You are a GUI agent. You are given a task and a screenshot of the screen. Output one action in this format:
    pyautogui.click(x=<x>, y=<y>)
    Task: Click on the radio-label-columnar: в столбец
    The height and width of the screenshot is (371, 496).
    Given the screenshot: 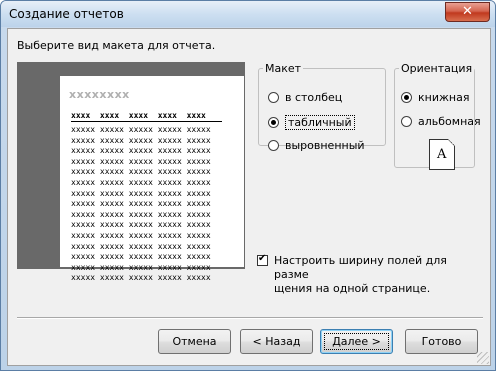 What is the action you would take?
    pyautogui.click(x=314, y=97)
    